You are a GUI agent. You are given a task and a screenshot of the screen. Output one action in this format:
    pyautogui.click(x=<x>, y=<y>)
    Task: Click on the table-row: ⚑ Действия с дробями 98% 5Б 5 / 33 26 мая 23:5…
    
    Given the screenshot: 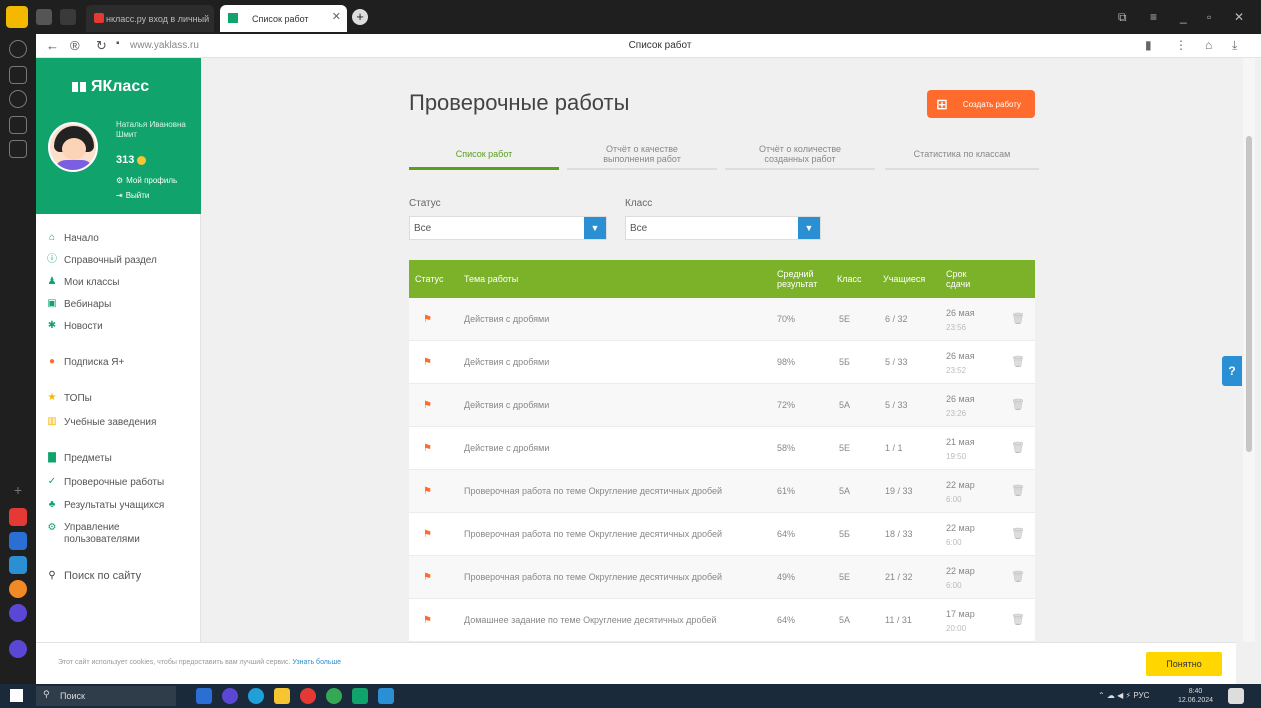 What is the action you would take?
    pyautogui.click(x=722, y=362)
    